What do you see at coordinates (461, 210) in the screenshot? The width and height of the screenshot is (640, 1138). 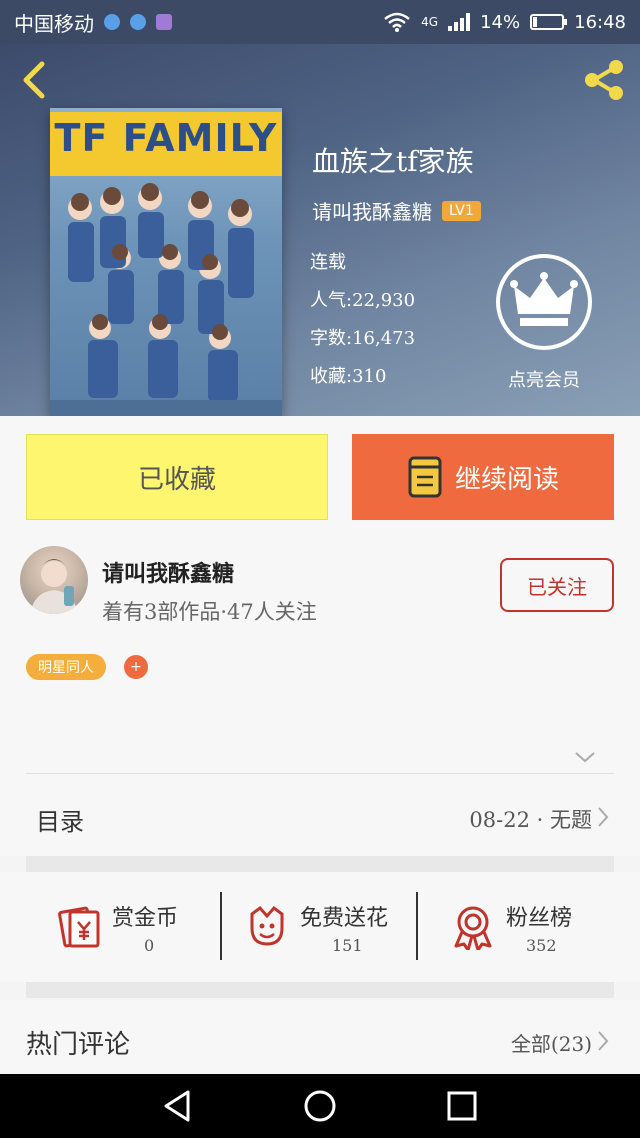 I see `author-level-badge: LV1` at bounding box center [461, 210].